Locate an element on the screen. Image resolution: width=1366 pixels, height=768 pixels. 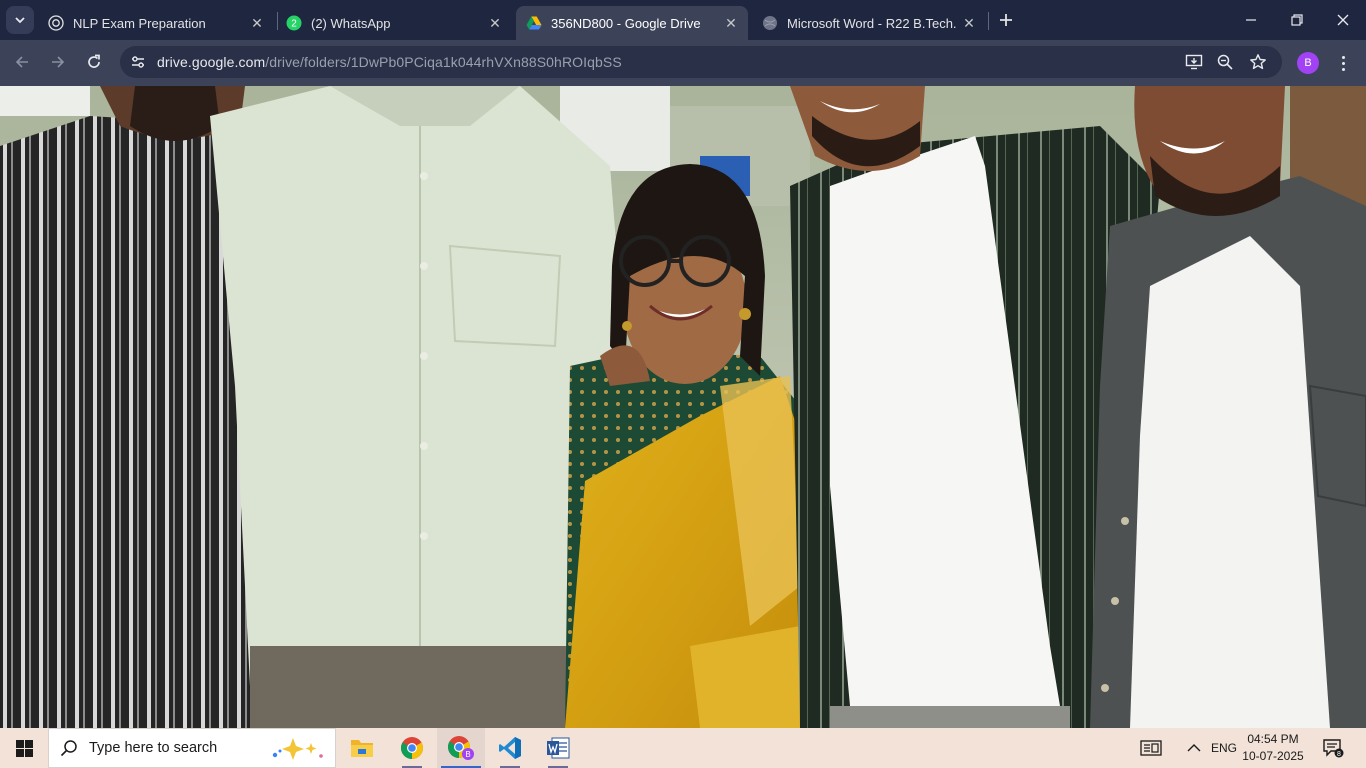
notification-center: 8 is located at coordinates (1333, 748).